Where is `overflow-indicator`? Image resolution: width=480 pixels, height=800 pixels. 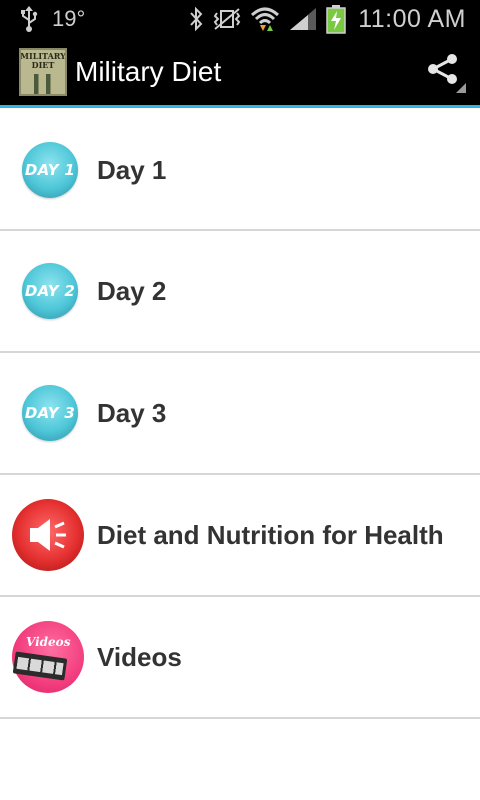
overflow-indicator is located at coordinates (461, 87).